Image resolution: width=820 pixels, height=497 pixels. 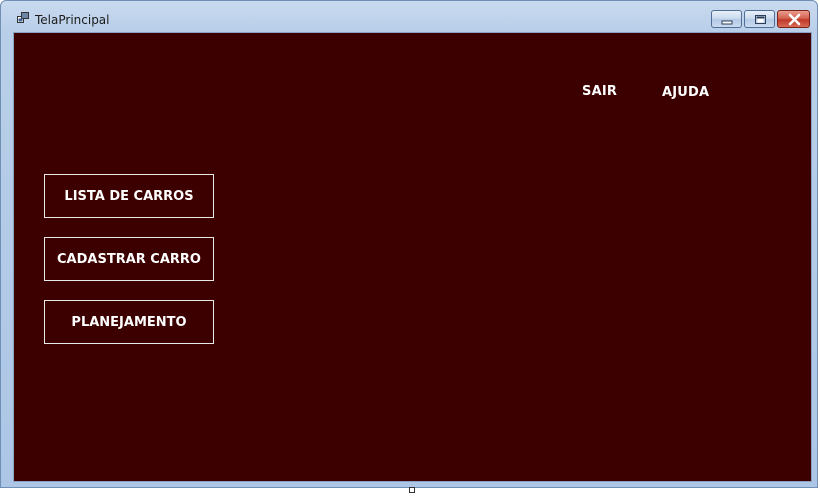 What do you see at coordinates (727, 22) in the screenshot?
I see `minimize-icon` at bounding box center [727, 22].